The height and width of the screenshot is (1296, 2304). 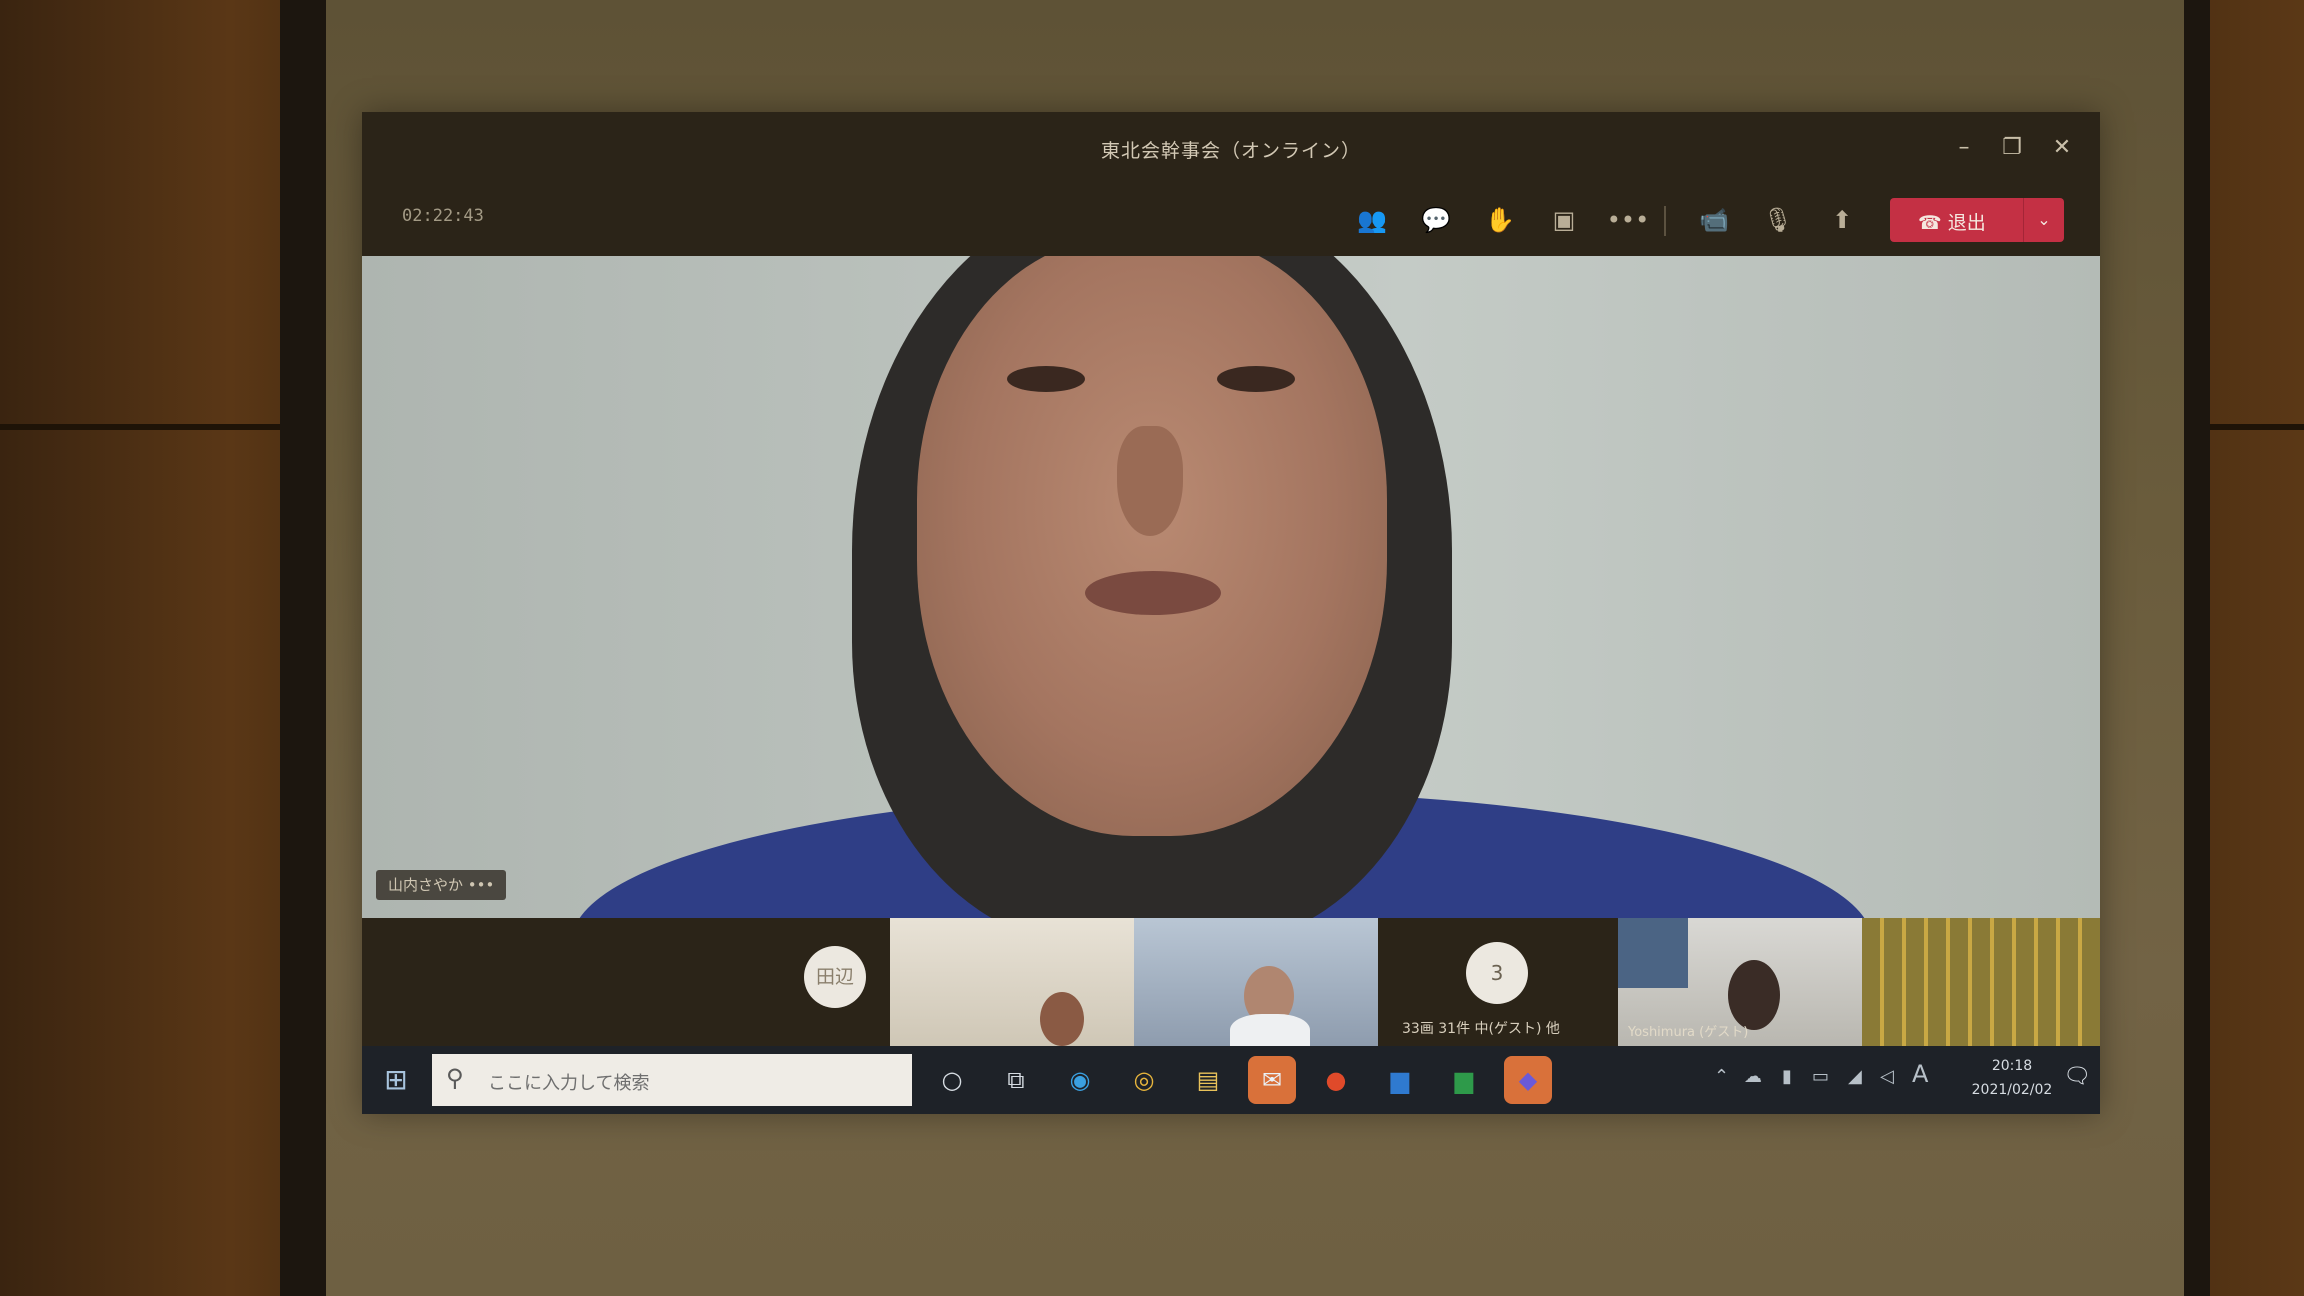 I want to click on show-hidden-icons-icon: ⌃, so click(x=1721, y=1076).